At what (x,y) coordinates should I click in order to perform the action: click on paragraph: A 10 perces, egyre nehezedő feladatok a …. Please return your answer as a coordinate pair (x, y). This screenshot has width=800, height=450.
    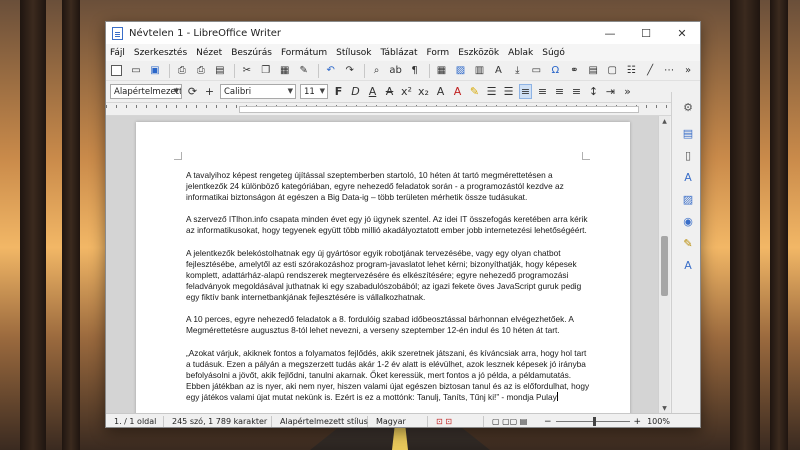
    Looking at the image, I should click on (388, 325).